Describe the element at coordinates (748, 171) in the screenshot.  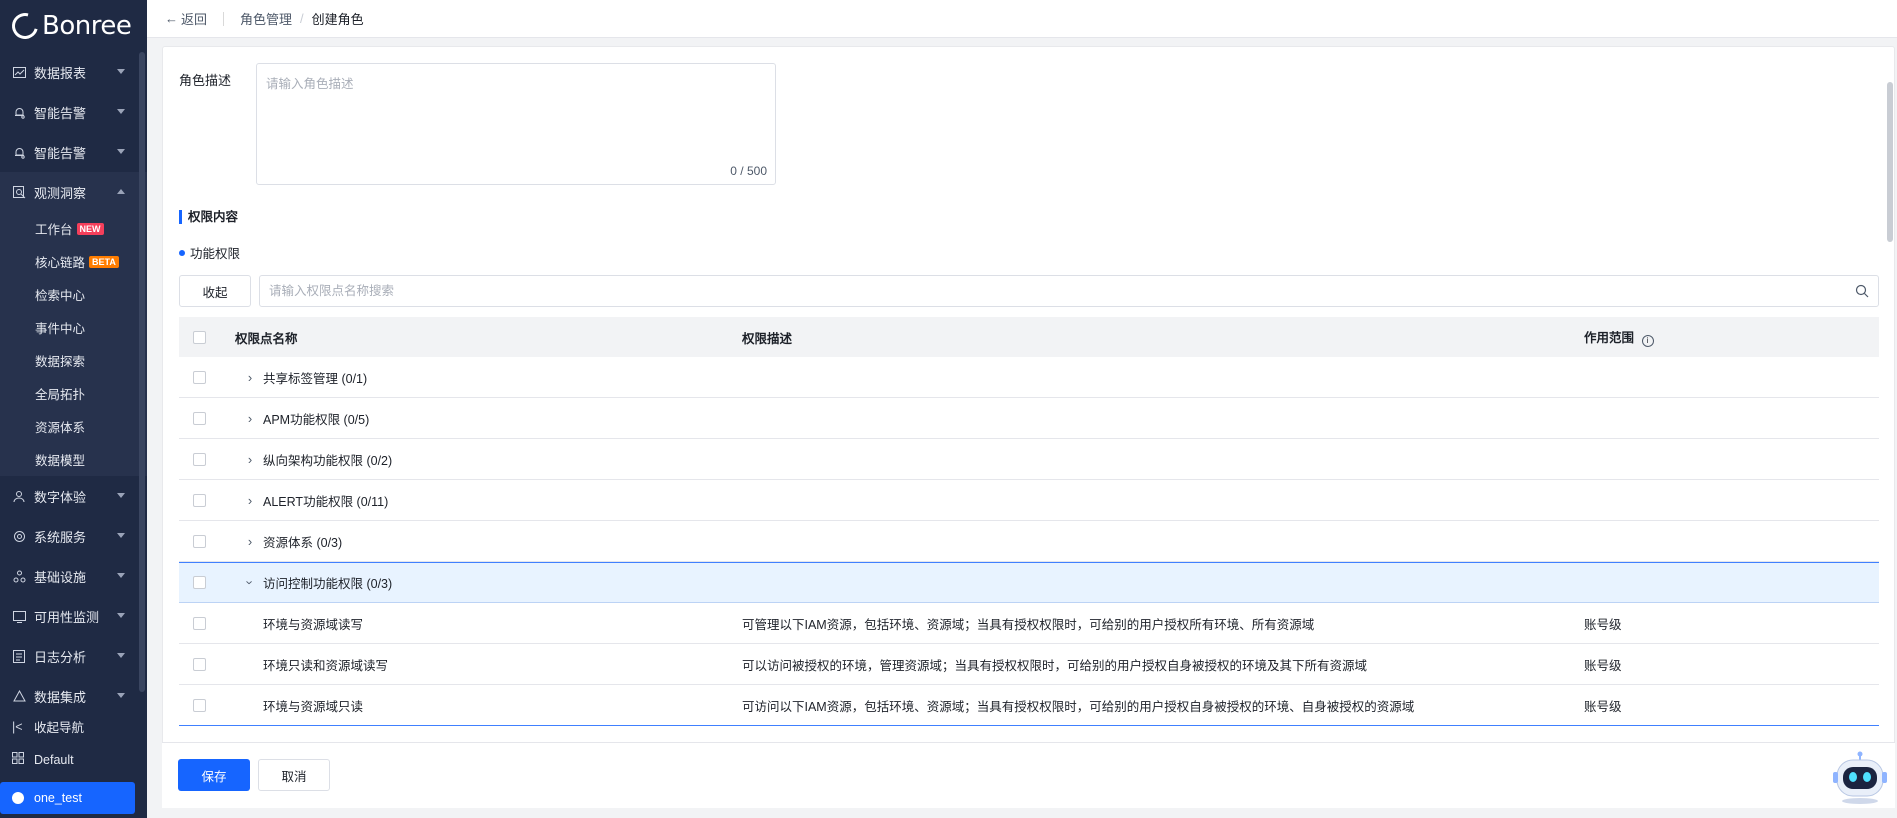
I see `char-counter: 0 / 500` at that location.